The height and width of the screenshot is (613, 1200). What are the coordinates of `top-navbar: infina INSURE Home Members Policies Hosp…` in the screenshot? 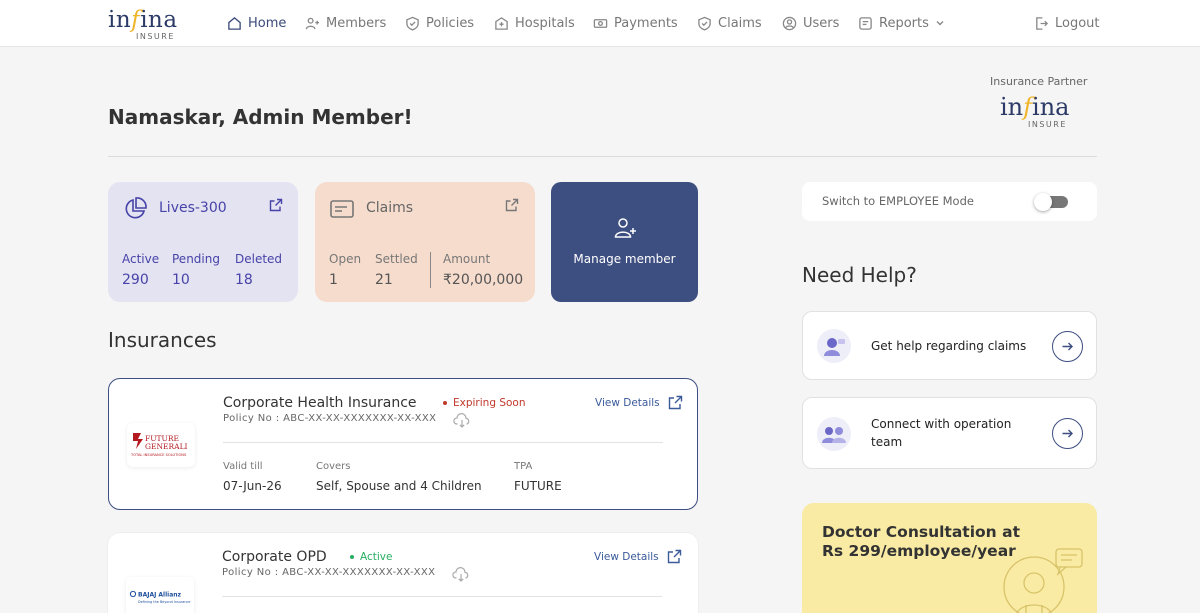 It's located at (600, 23).